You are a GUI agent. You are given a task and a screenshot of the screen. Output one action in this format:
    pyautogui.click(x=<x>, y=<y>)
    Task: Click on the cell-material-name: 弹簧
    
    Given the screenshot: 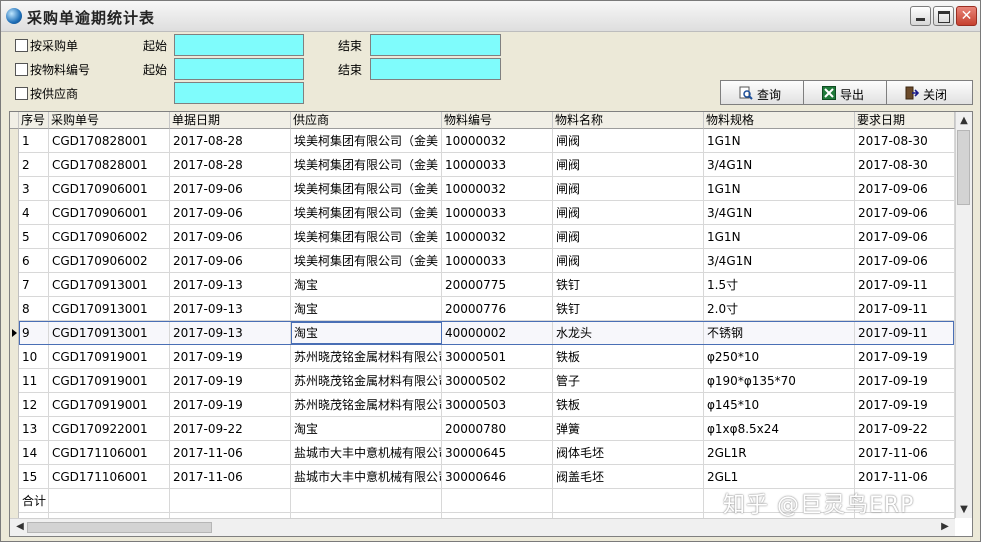 What is the action you would take?
    pyautogui.click(x=628, y=429)
    